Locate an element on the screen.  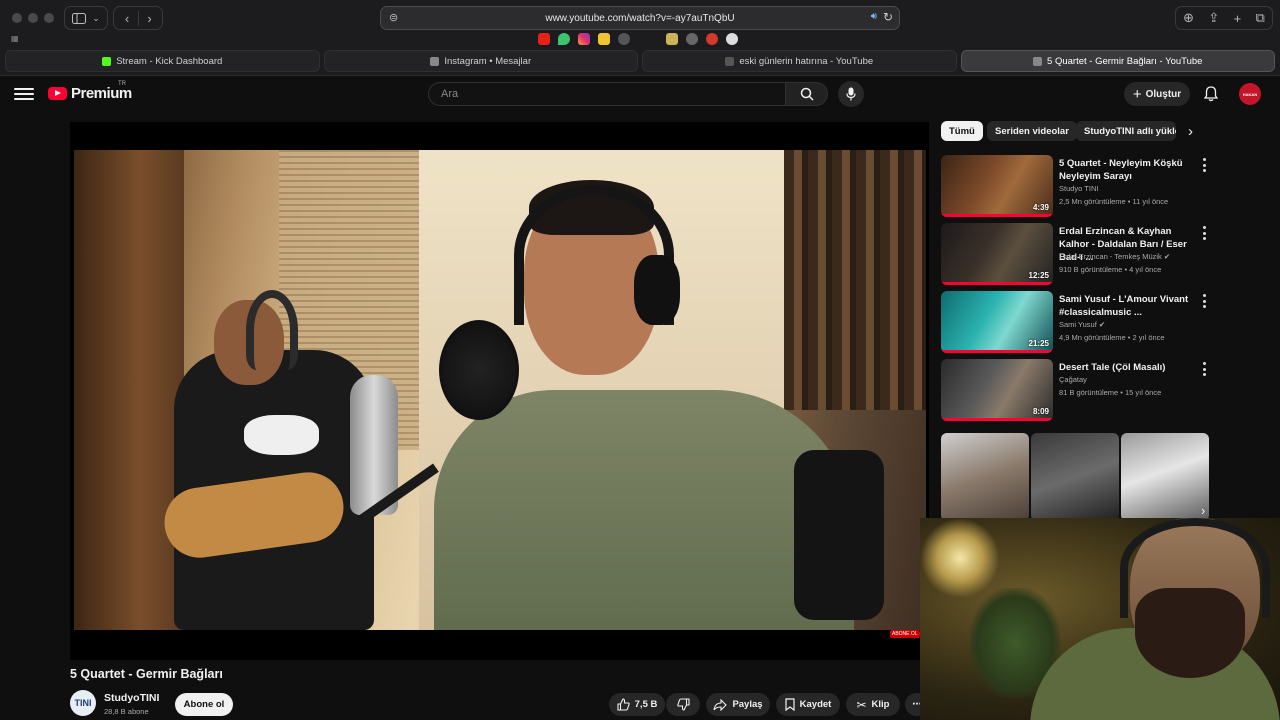
search-input: Ara is located at coordinates (607, 94).